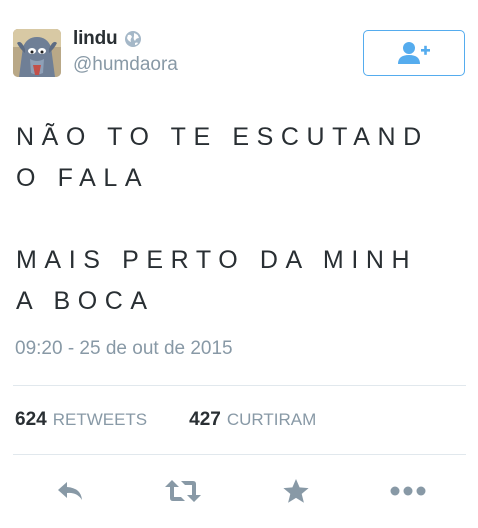  I want to click on likes-stat: 427 CURTIRAM, so click(252, 420).